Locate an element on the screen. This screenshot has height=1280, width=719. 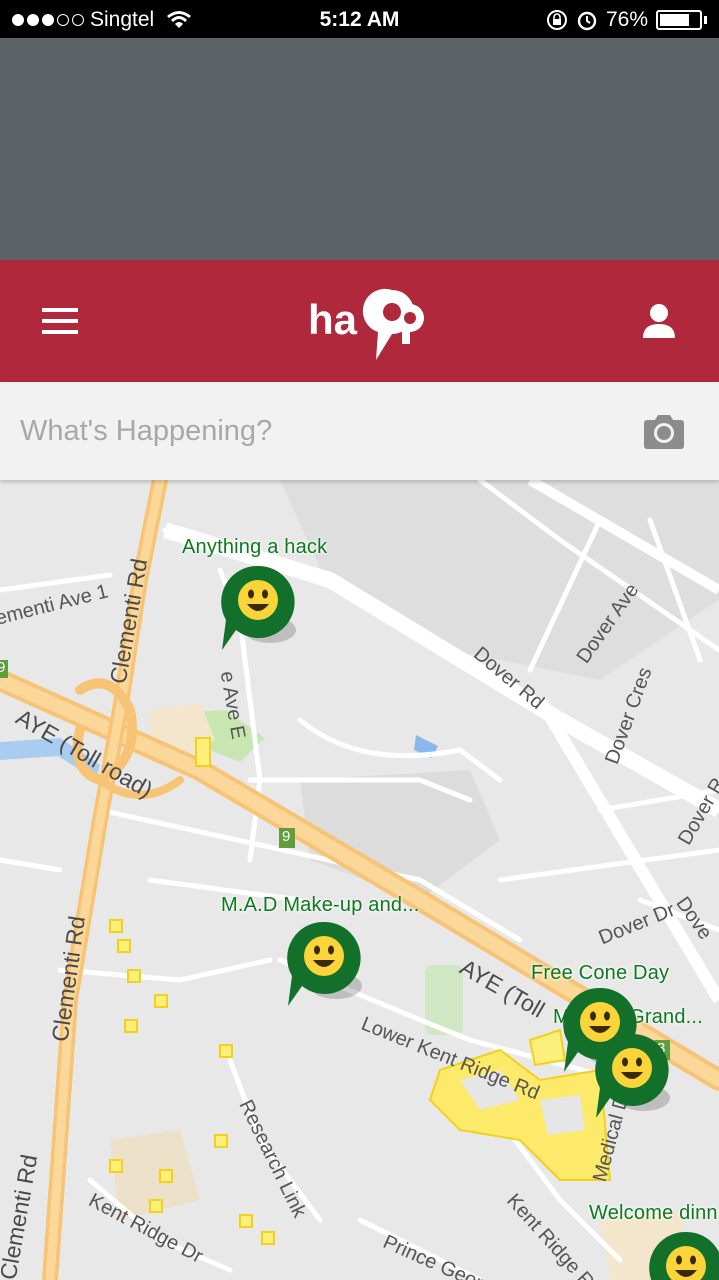
status-icons: 76% is located at coordinates (626, 20).